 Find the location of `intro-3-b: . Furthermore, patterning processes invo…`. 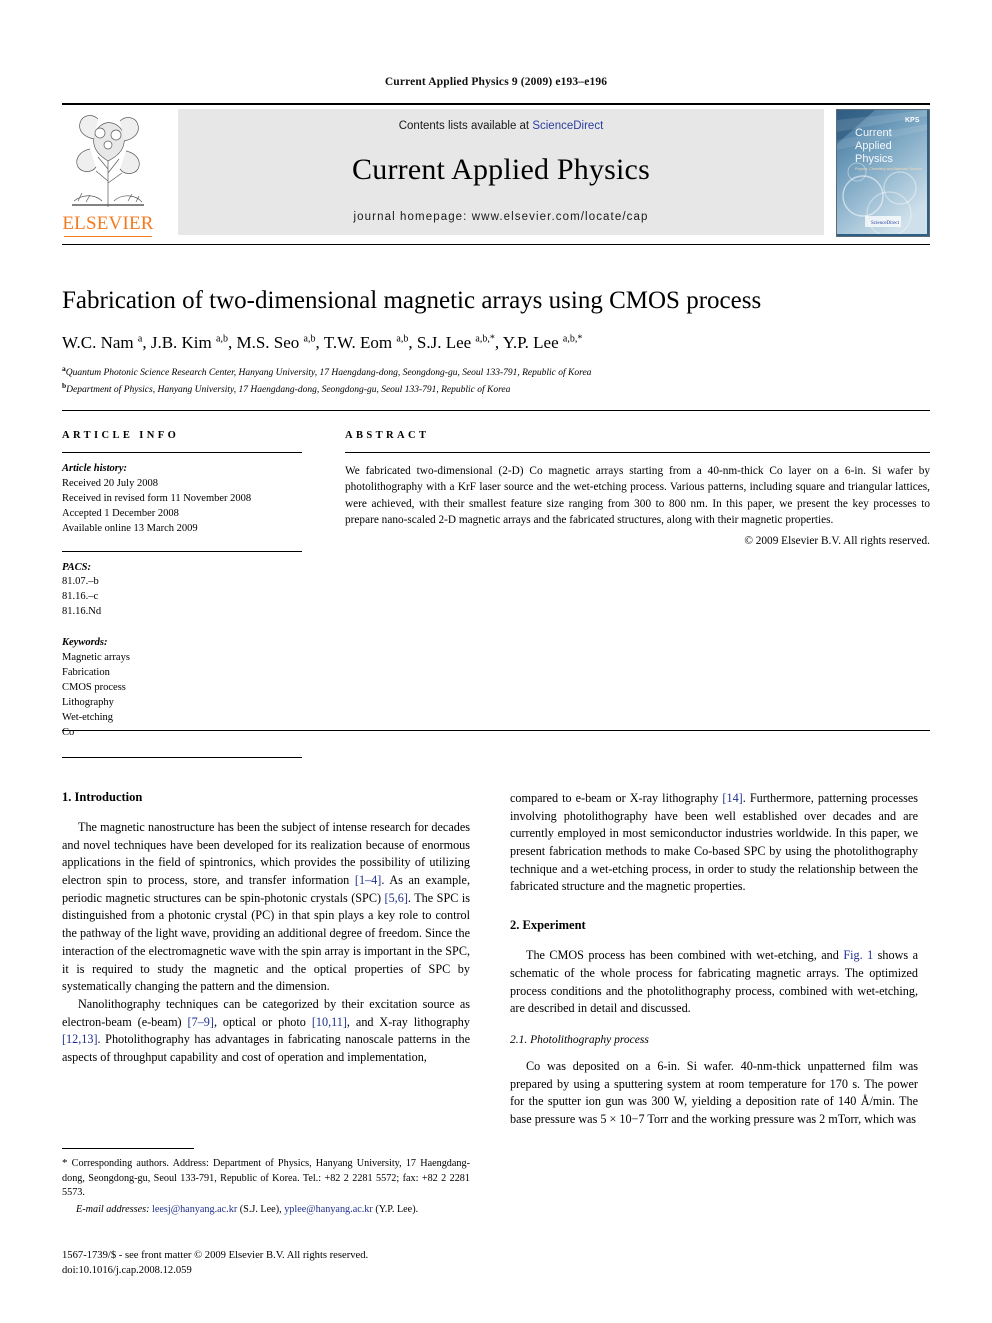

intro-3-b: . Furthermore, patterning processes invo… is located at coordinates (714, 842).